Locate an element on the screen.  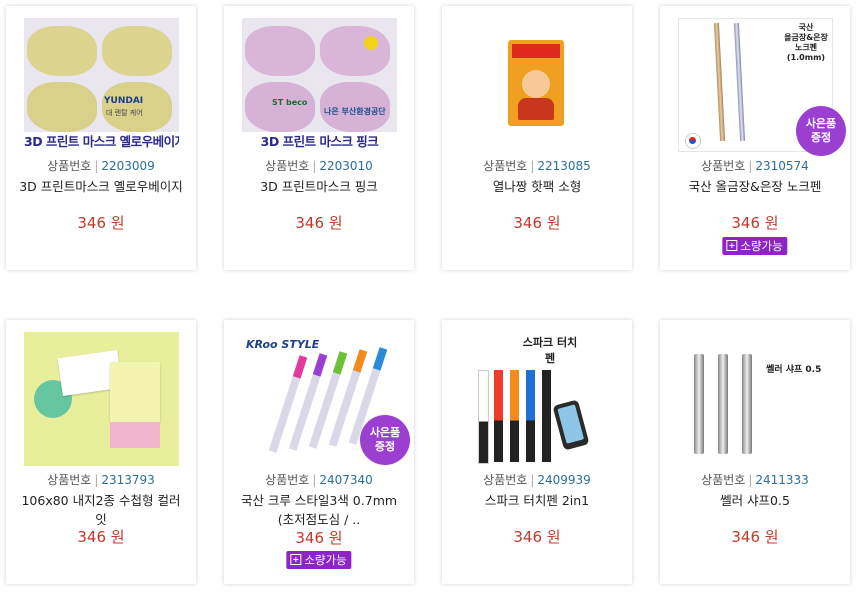
mask-logo-sub: 나은 부산환경공단 is located at coordinates (355, 111).